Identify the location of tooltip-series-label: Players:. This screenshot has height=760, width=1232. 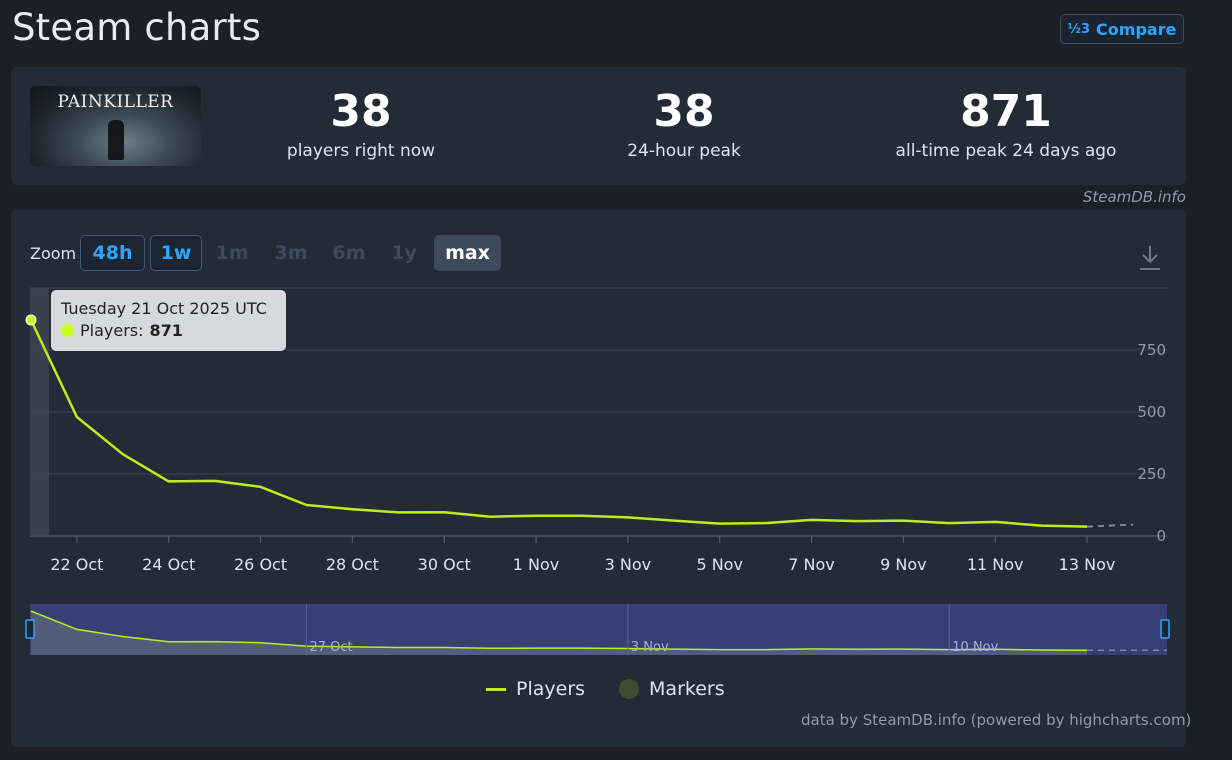
(112, 330).